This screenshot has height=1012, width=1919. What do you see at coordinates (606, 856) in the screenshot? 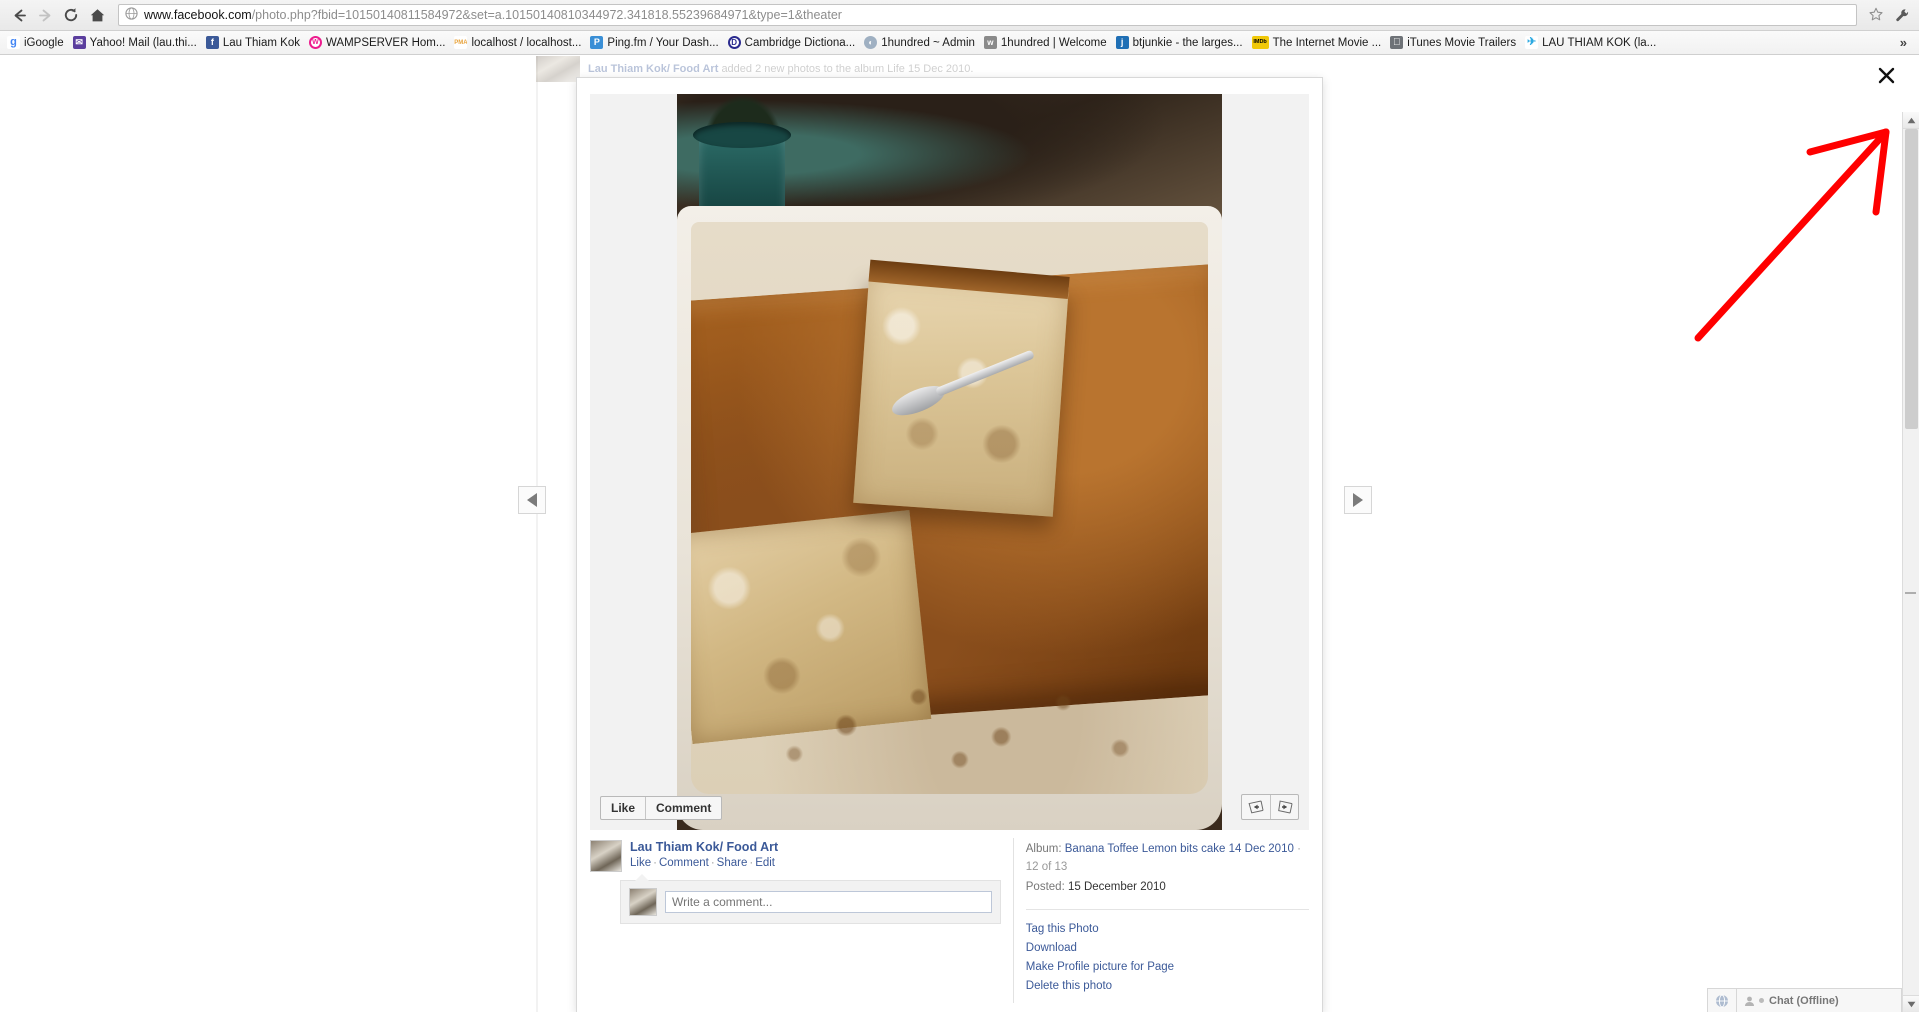
I see `poster-avatar` at bounding box center [606, 856].